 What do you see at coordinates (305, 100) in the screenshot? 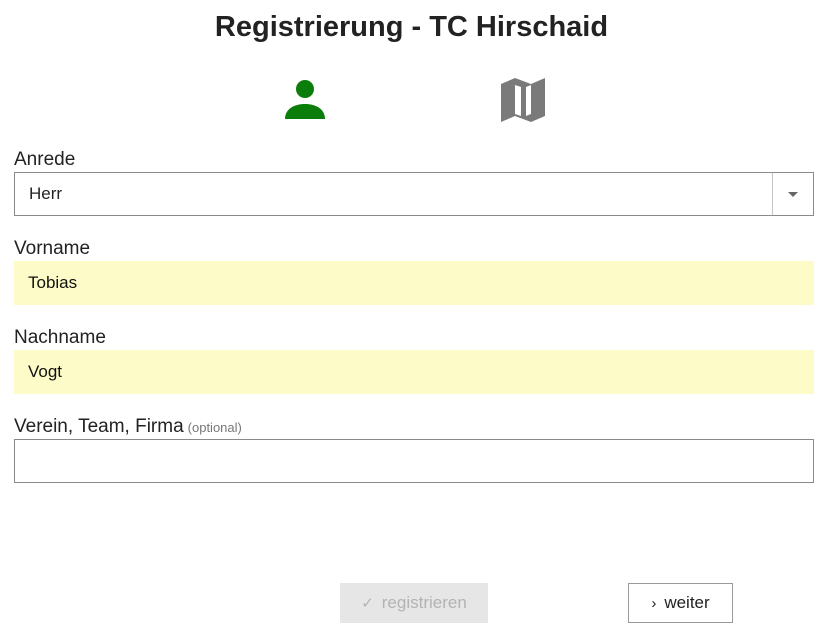
I see `person-icon` at bounding box center [305, 100].